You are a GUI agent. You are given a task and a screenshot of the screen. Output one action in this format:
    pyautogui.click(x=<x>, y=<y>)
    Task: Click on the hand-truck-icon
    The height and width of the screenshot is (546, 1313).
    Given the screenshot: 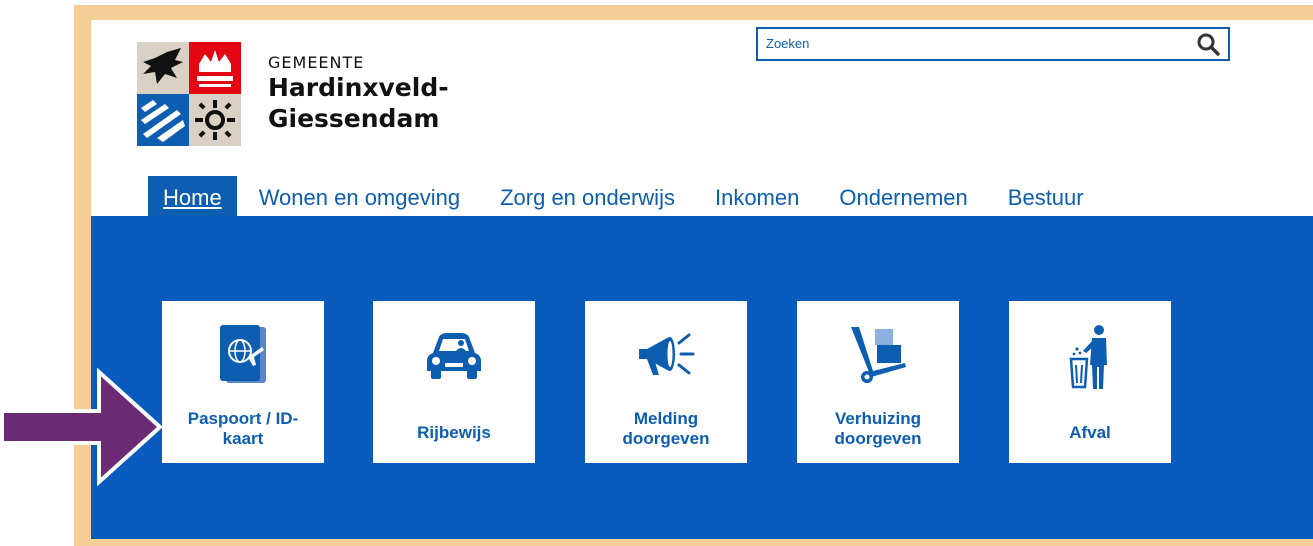 What is the action you would take?
    pyautogui.click(x=878, y=355)
    